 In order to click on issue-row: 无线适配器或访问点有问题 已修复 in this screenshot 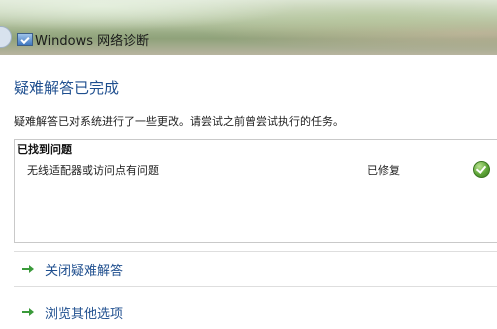, I will do `click(256, 170)`.